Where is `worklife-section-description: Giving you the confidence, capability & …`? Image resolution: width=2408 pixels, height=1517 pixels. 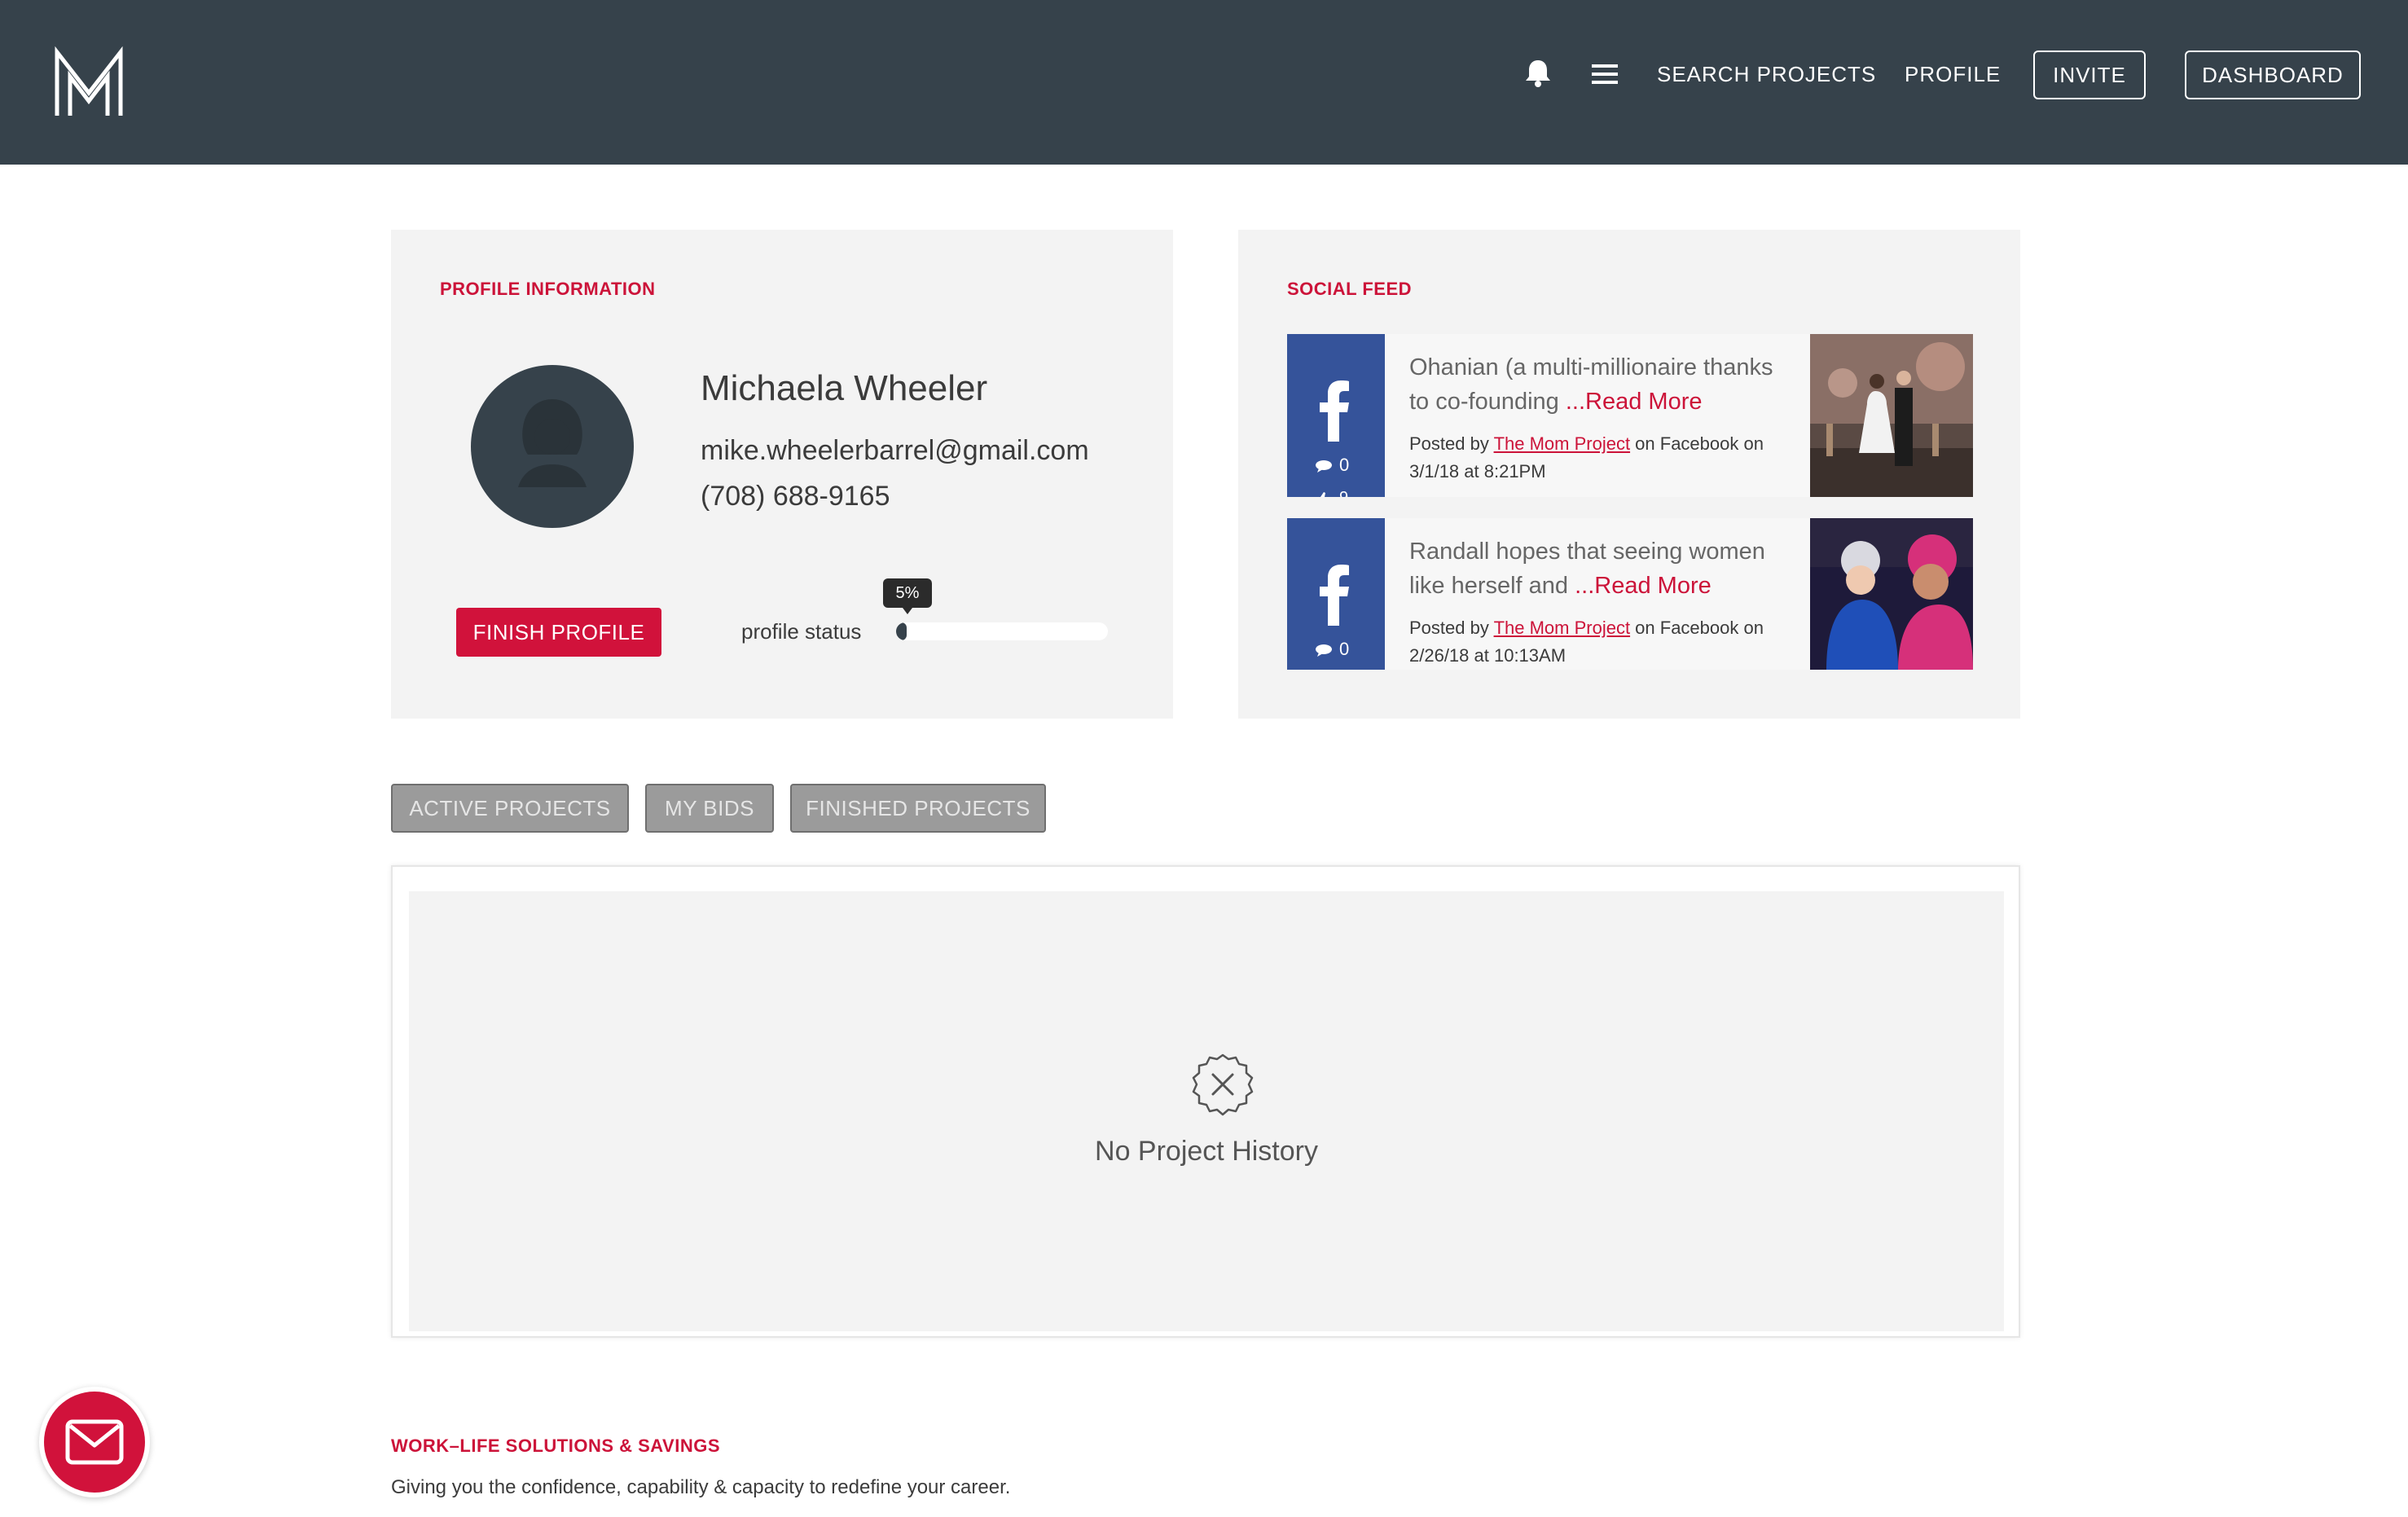 worklife-section-description: Giving you the confidence, capability & … is located at coordinates (701, 1487).